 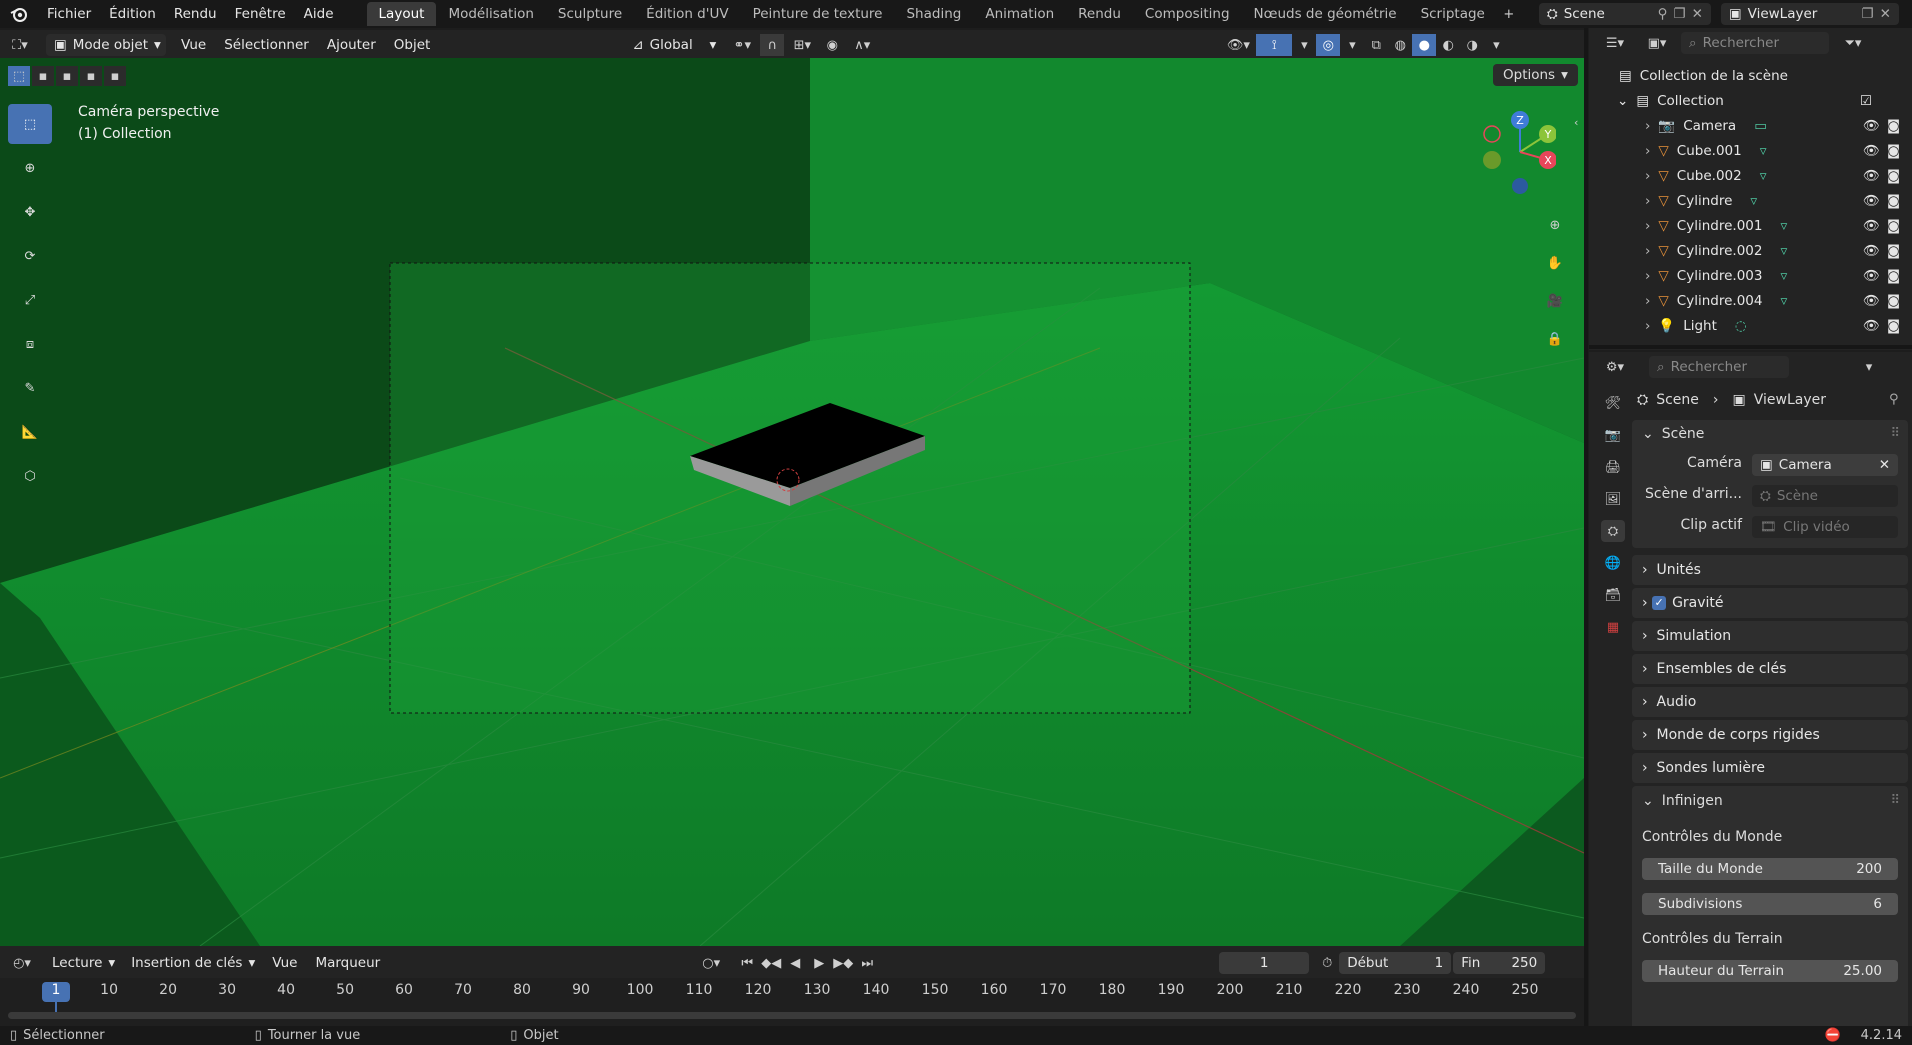 I want to click on tab-layout: Layout, so click(x=401, y=14).